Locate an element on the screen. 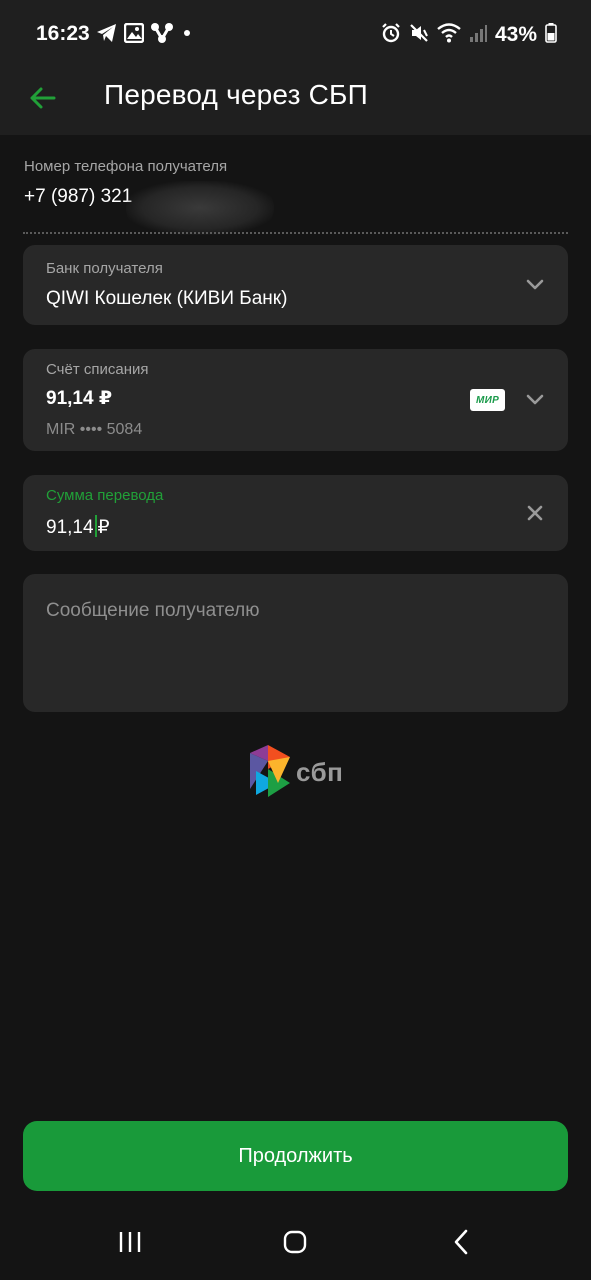  bank-value: QIWI Кошелек (КИВИ Банк) is located at coordinates (167, 298).